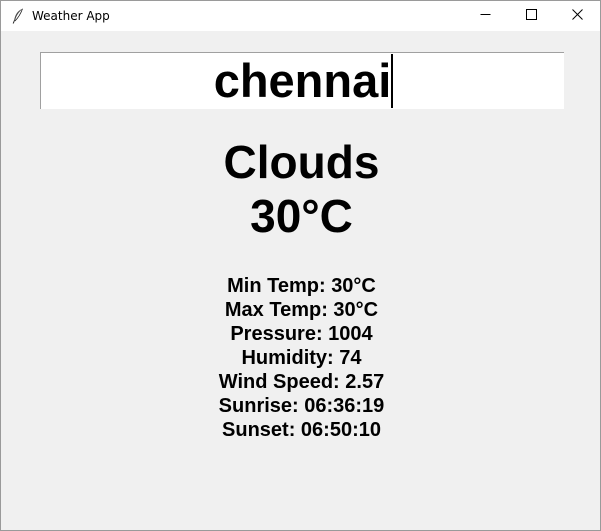 This screenshot has height=531, width=601. Describe the element at coordinates (301, 334) in the screenshot. I see `pressure-label: Pressure: 1004` at that location.